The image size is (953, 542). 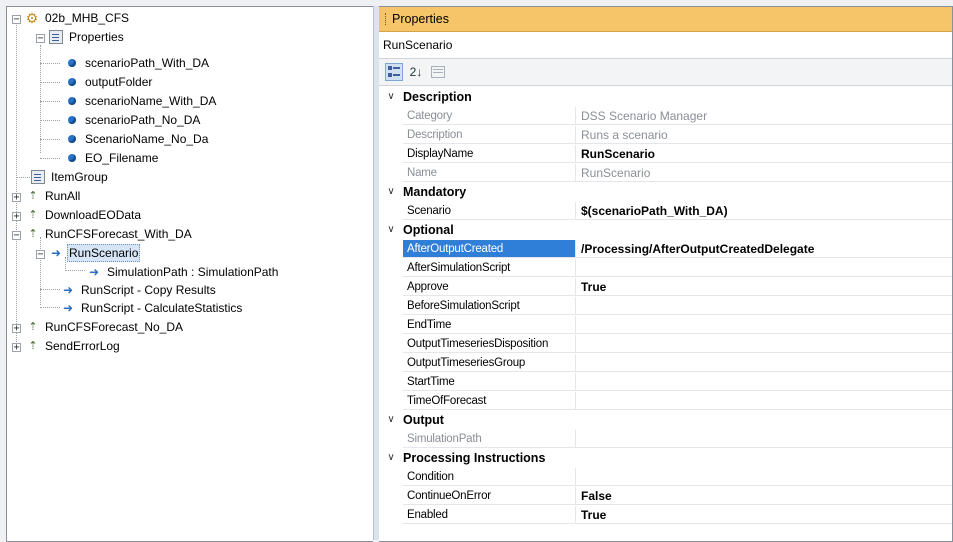 What do you see at coordinates (438, 72) in the screenshot?
I see `property-pages-icon` at bounding box center [438, 72].